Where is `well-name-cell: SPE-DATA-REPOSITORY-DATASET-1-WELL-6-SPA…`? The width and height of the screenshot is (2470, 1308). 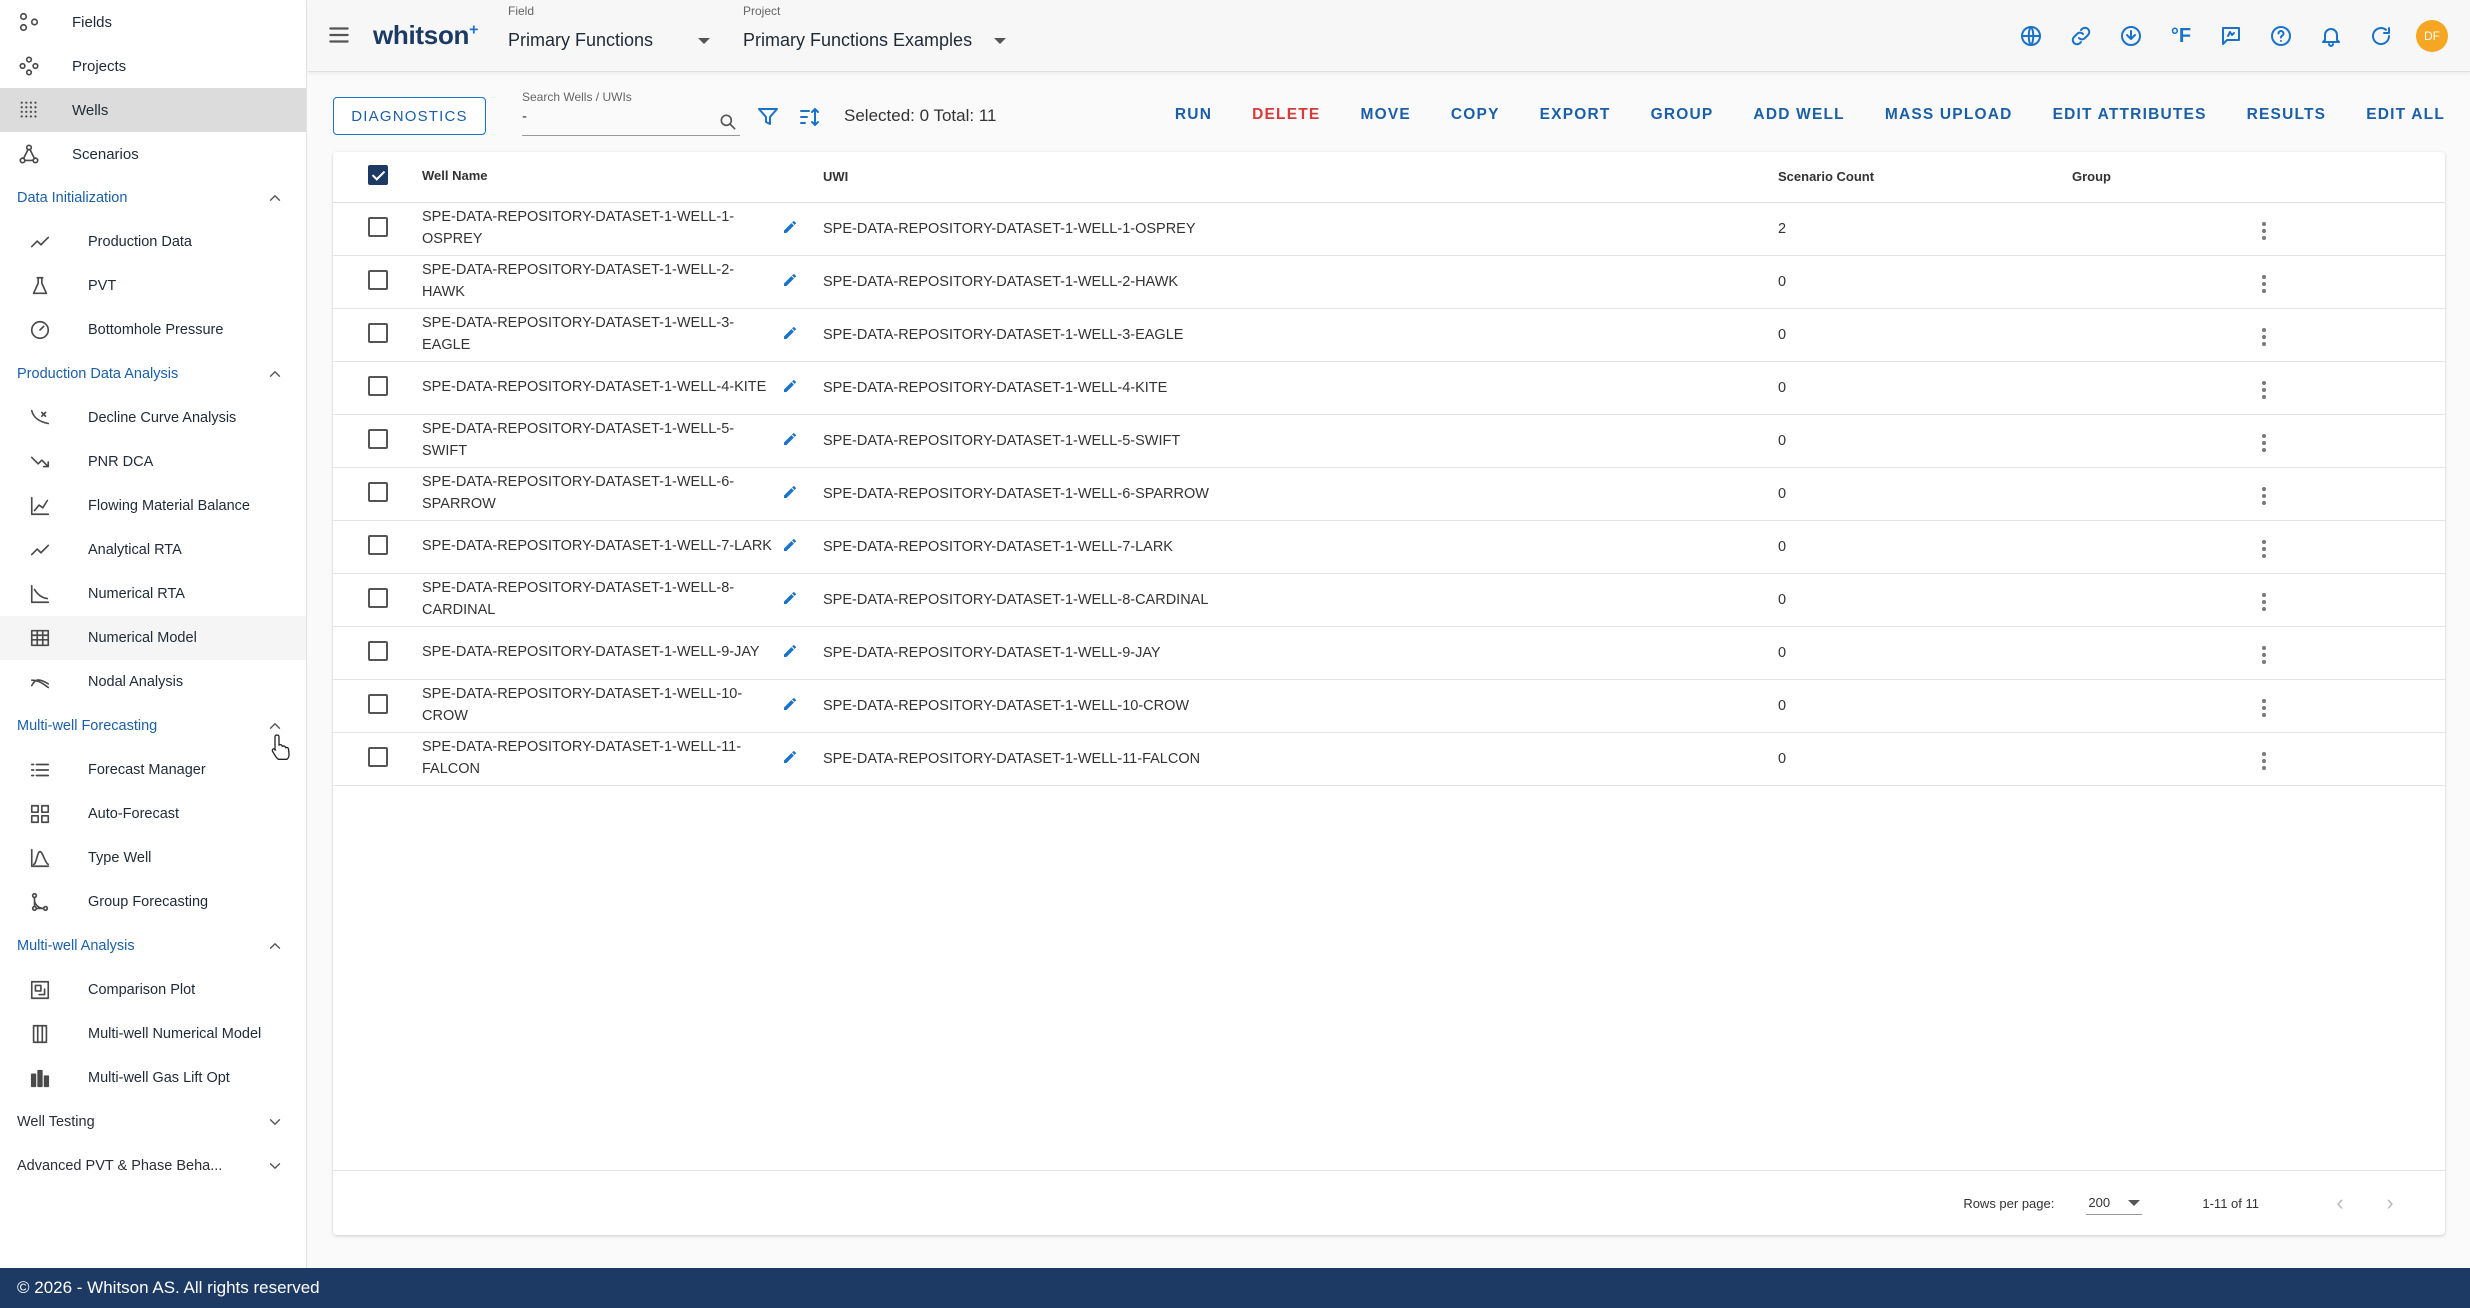 well-name-cell: SPE-DATA-REPOSITORY-DATASET-1-WELL-6-SPA… is located at coordinates (602, 494).